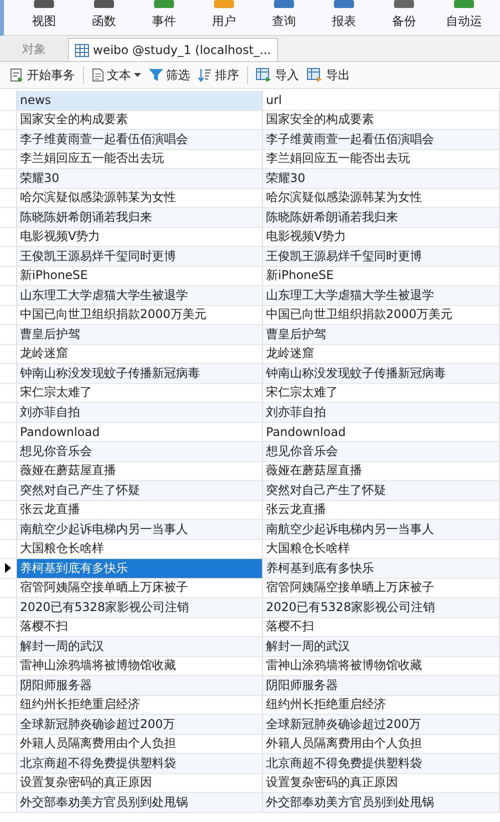 This screenshot has width=500, height=822. I want to click on toolbar-button: 视图, so click(44, 21).